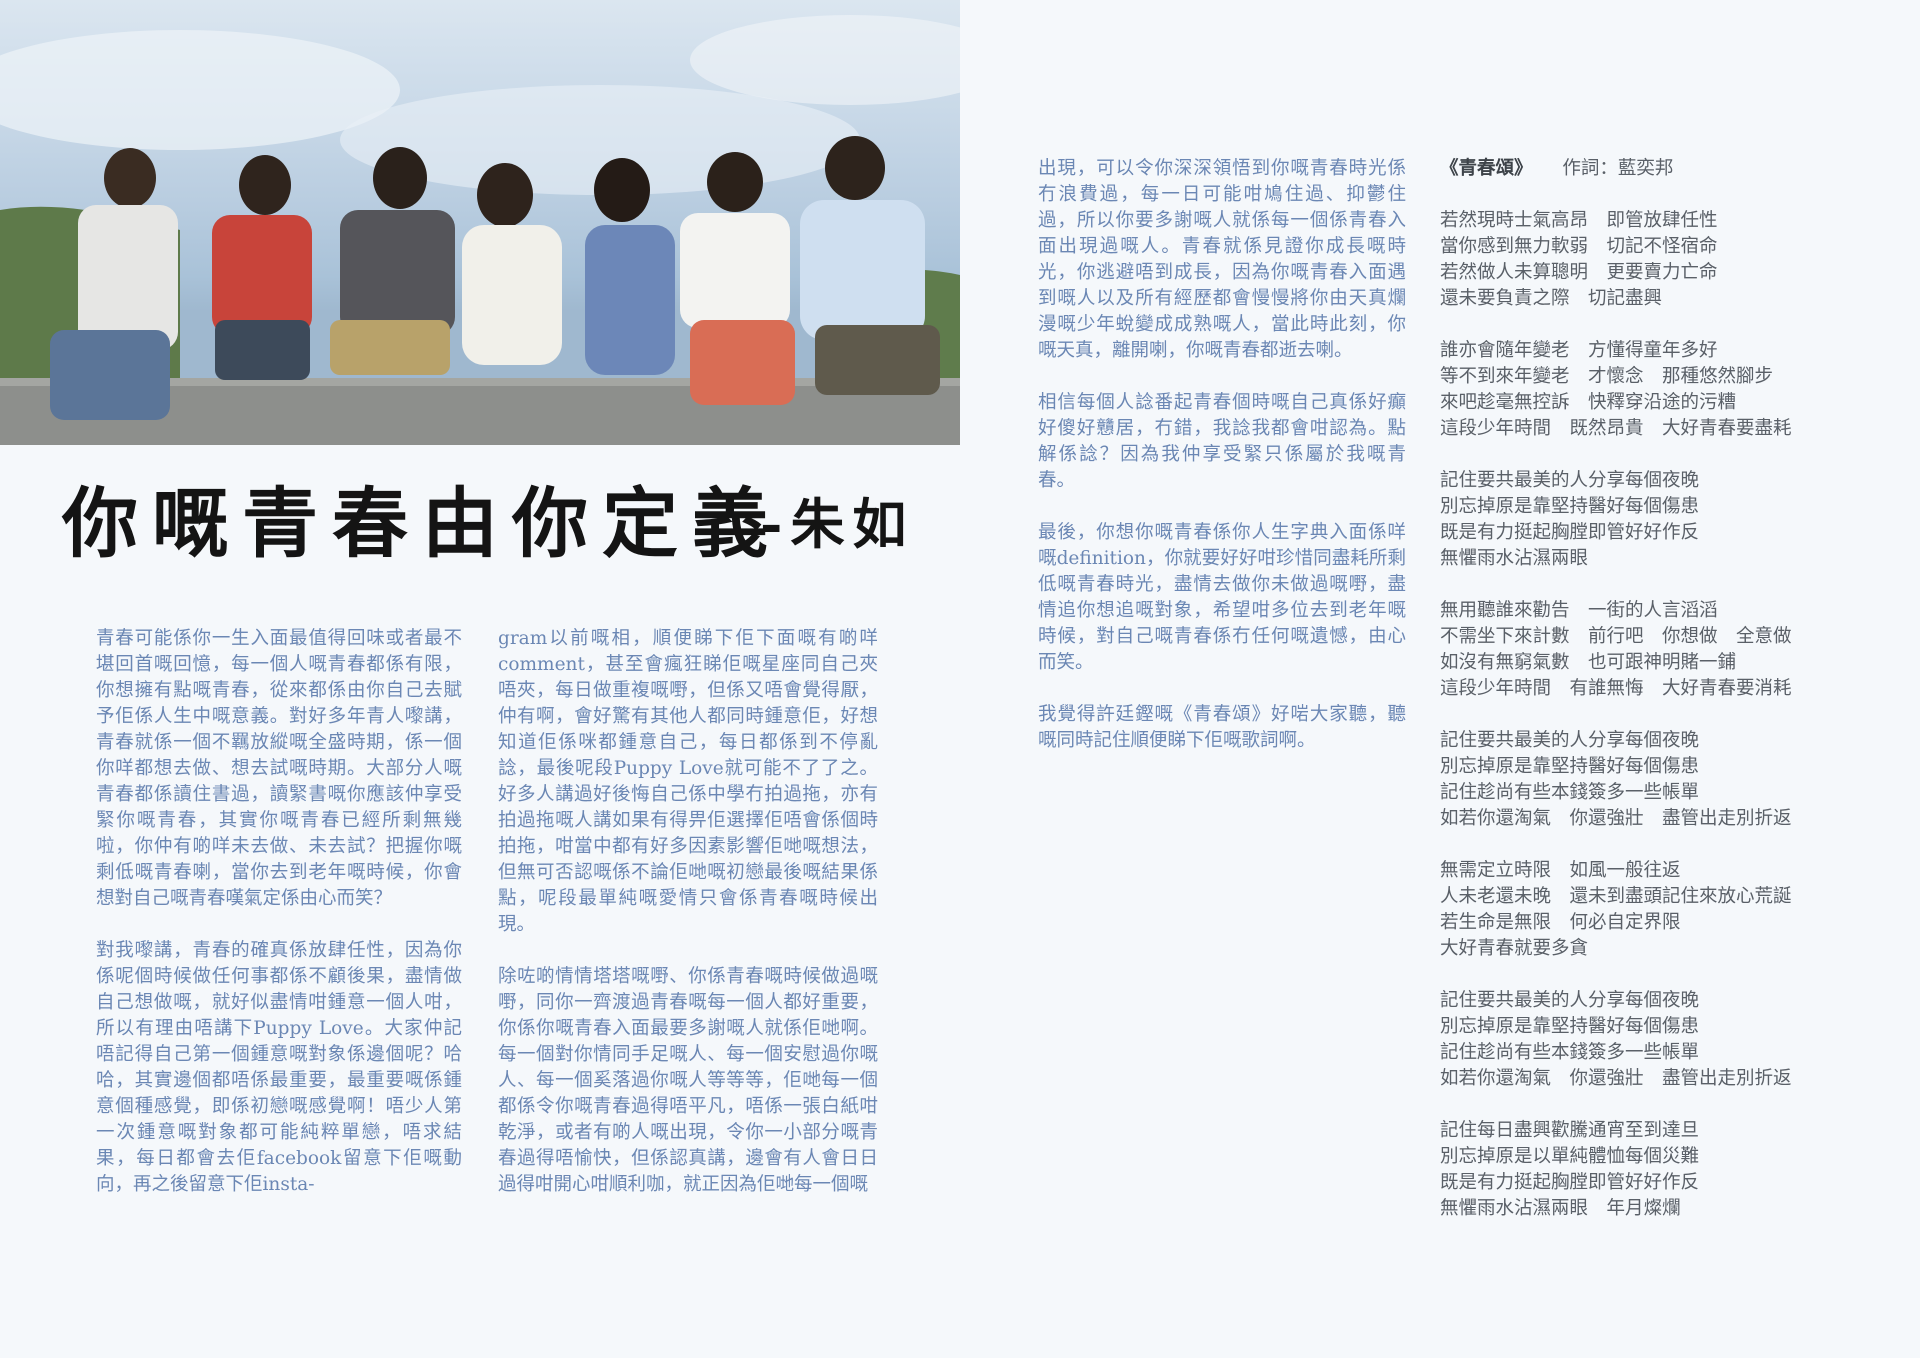  What do you see at coordinates (1618, 168) in the screenshot?
I see `lyricist-credit: 作詞：藍奕邦` at bounding box center [1618, 168].